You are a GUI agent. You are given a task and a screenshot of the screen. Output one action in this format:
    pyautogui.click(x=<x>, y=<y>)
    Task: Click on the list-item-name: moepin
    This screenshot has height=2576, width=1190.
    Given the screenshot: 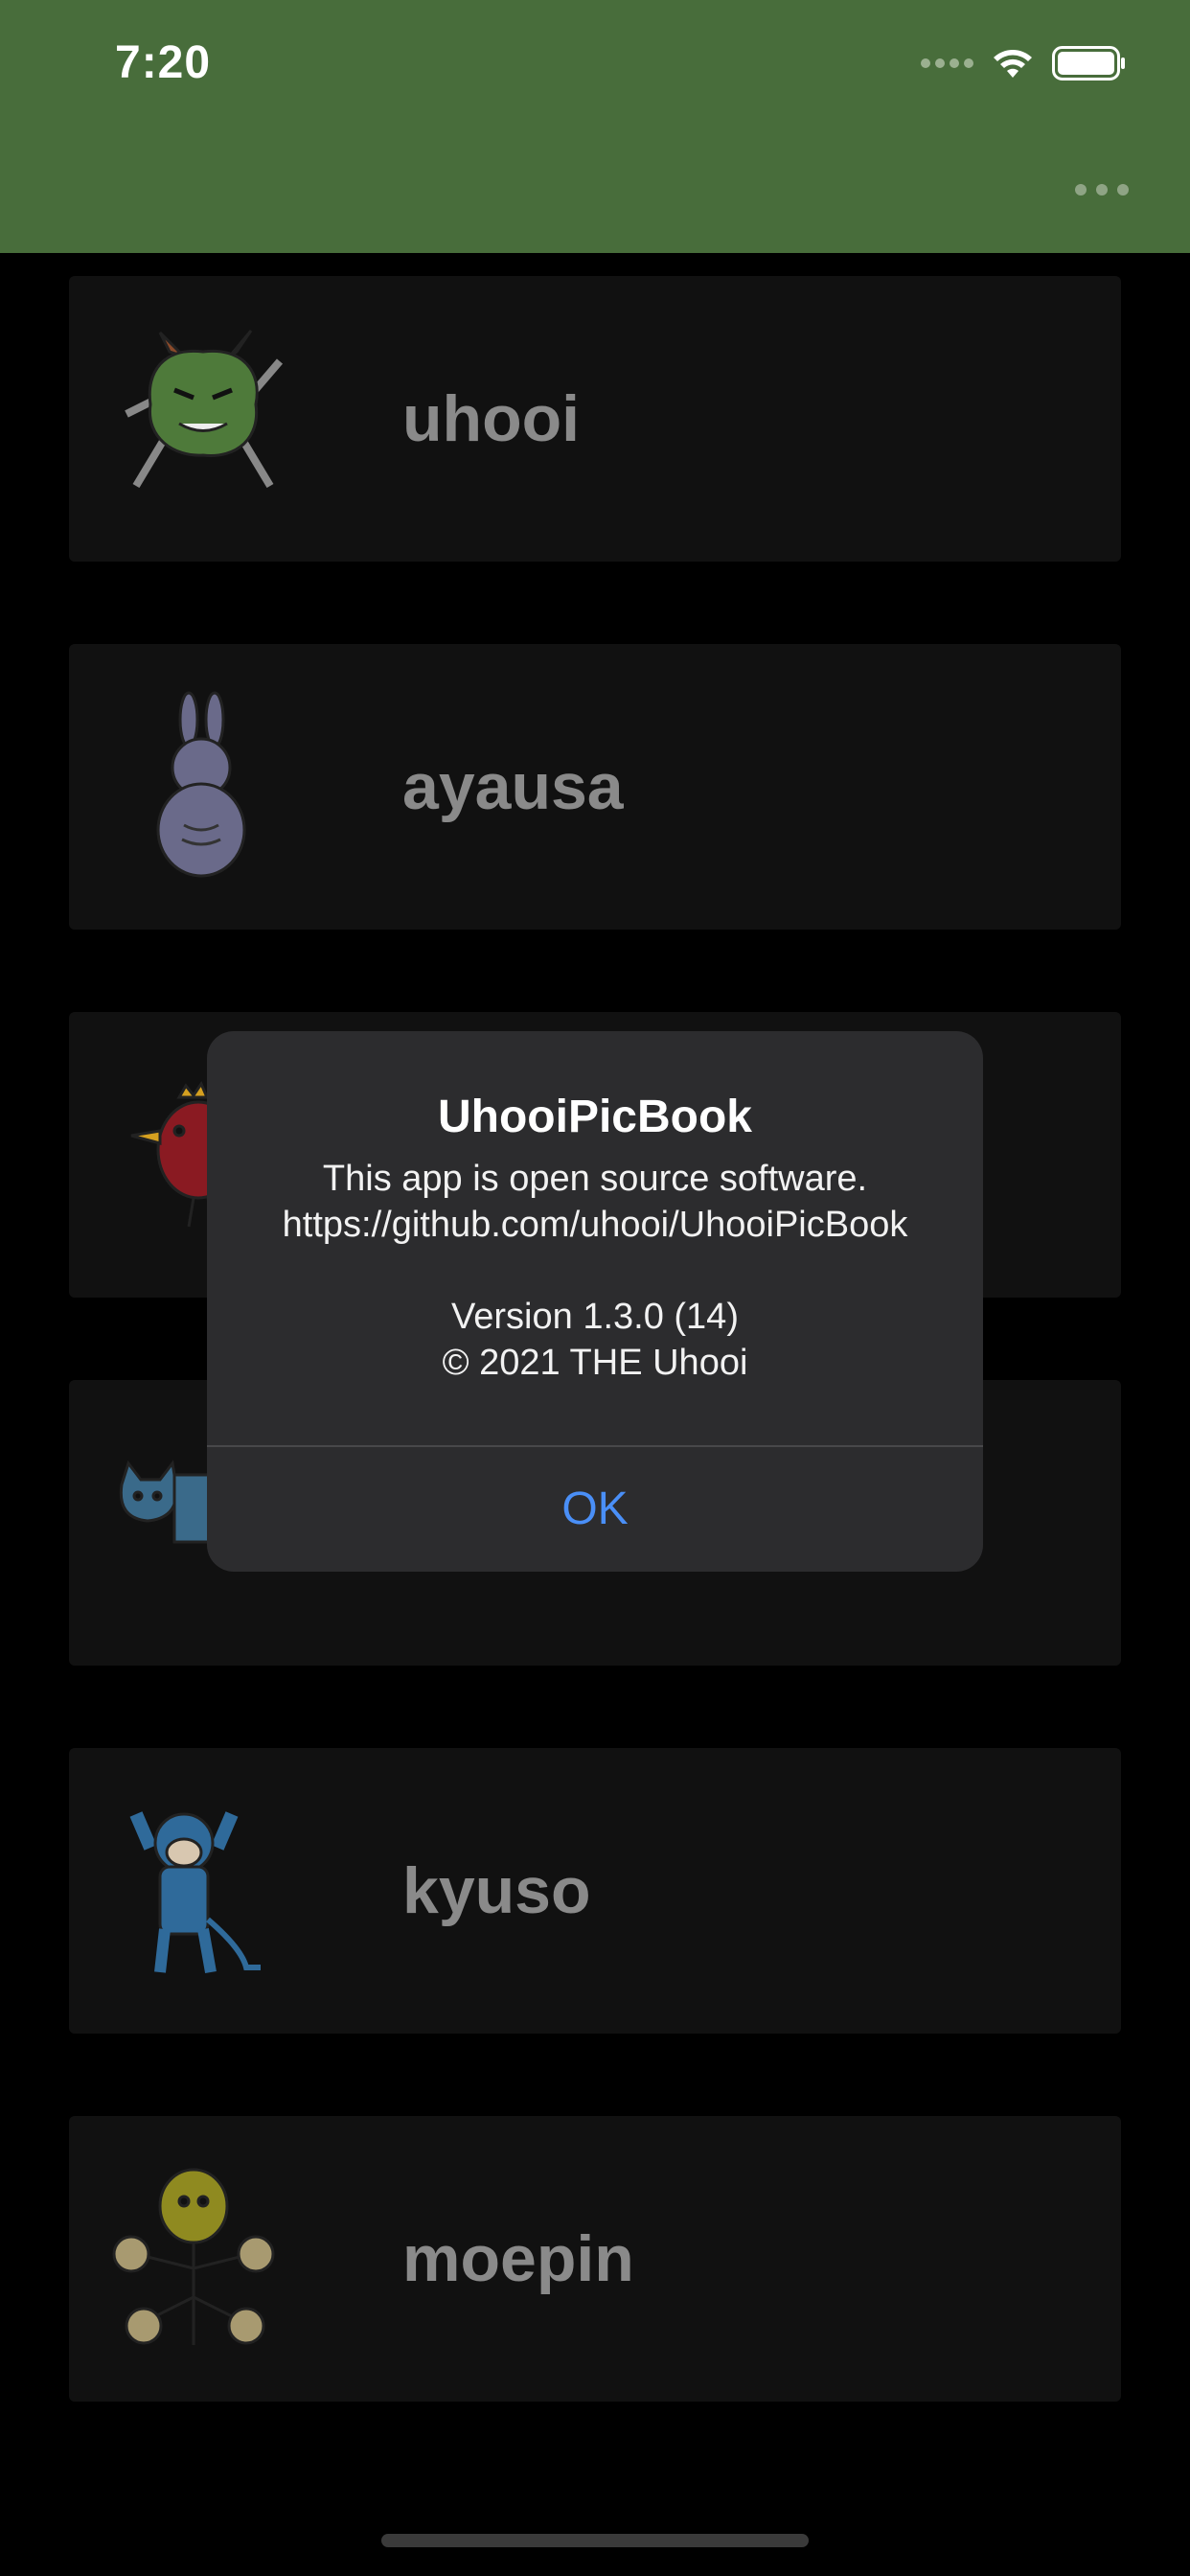 What is the action you would take?
    pyautogui.click(x=518, y=2258)
    